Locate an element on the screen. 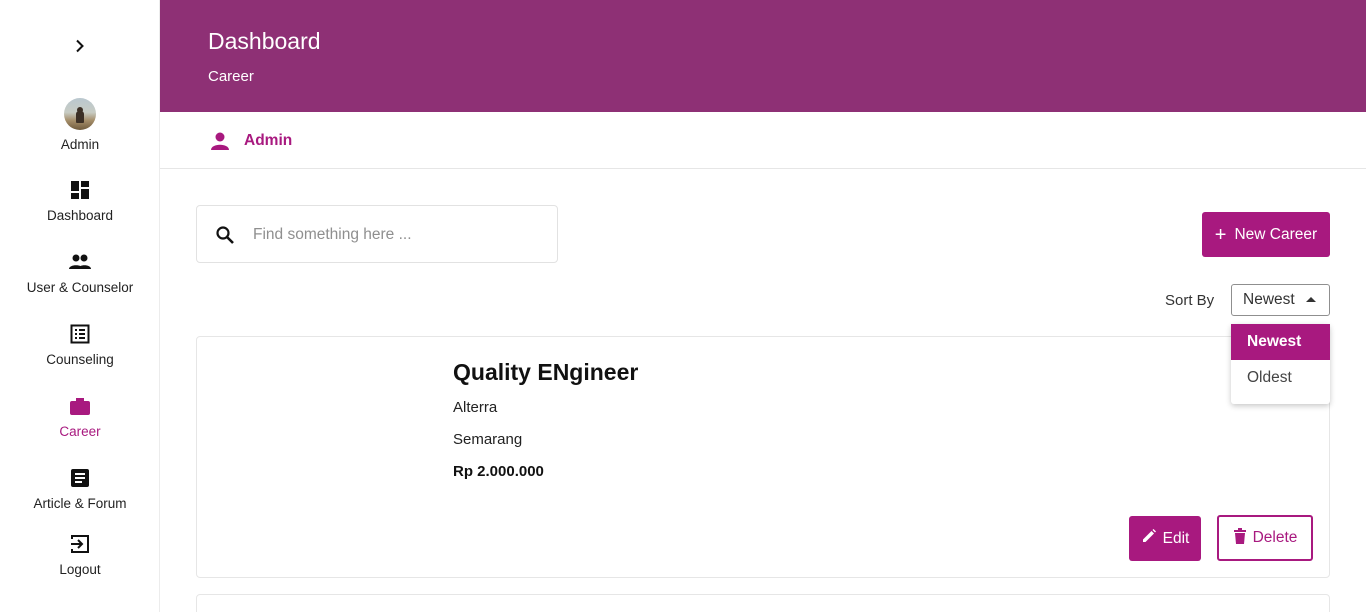 Image resolution: width=1366 pixels, height=612 pixels. career-salary: Rp 2.000.000 is located at coordinates (498, 471).